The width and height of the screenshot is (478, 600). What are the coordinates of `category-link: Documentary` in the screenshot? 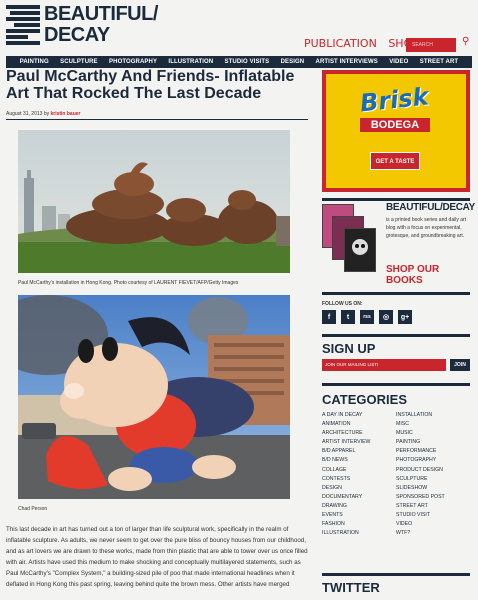 It's located at (346, 497).